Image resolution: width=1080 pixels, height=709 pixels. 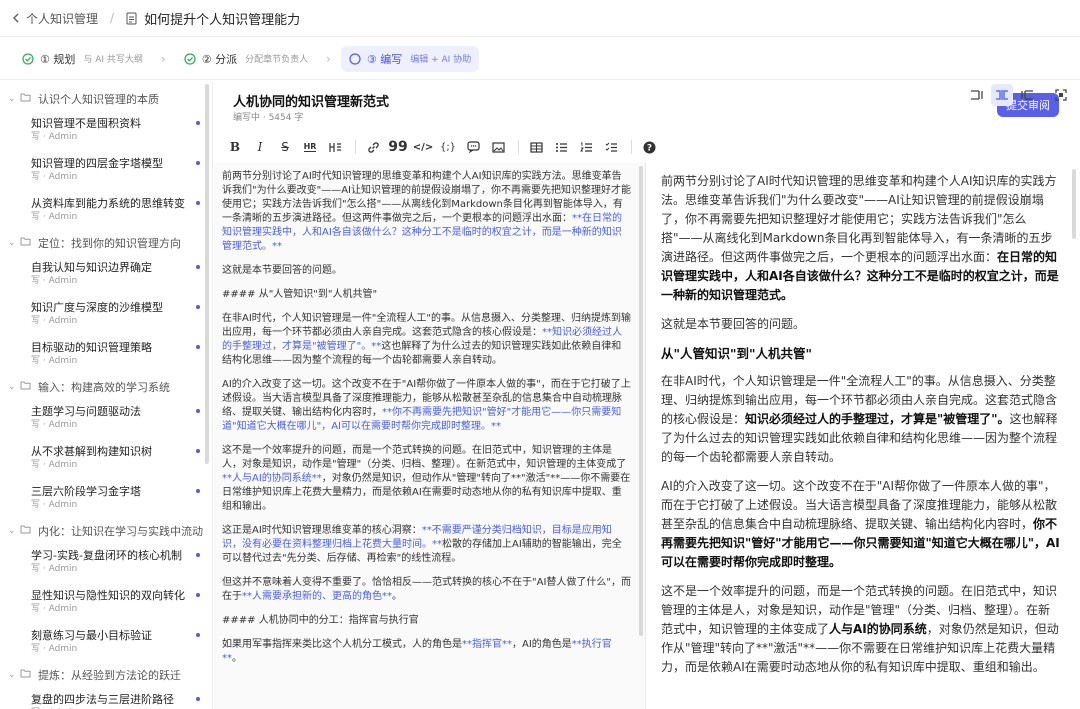 I want to click on outline-item: 目标驱动的知识管理策略写 · Admin, so click(x=106, y=357).